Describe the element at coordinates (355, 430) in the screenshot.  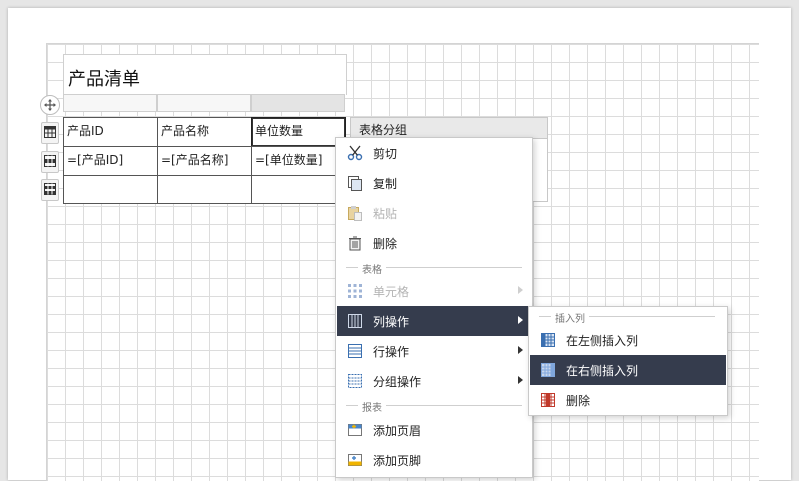
I see `add-header-icon` at that location.